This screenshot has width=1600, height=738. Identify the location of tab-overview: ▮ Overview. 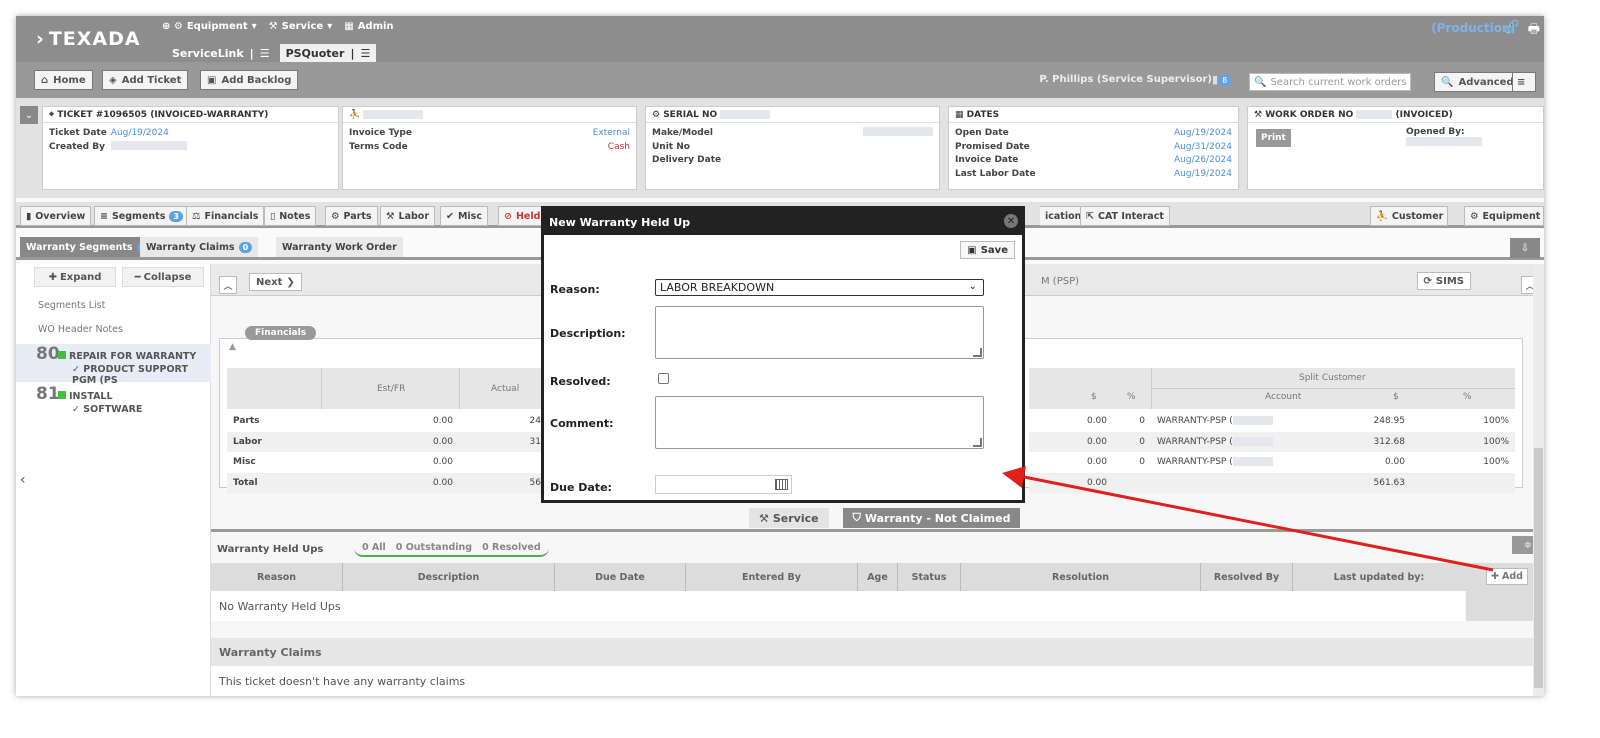
(56, 216).